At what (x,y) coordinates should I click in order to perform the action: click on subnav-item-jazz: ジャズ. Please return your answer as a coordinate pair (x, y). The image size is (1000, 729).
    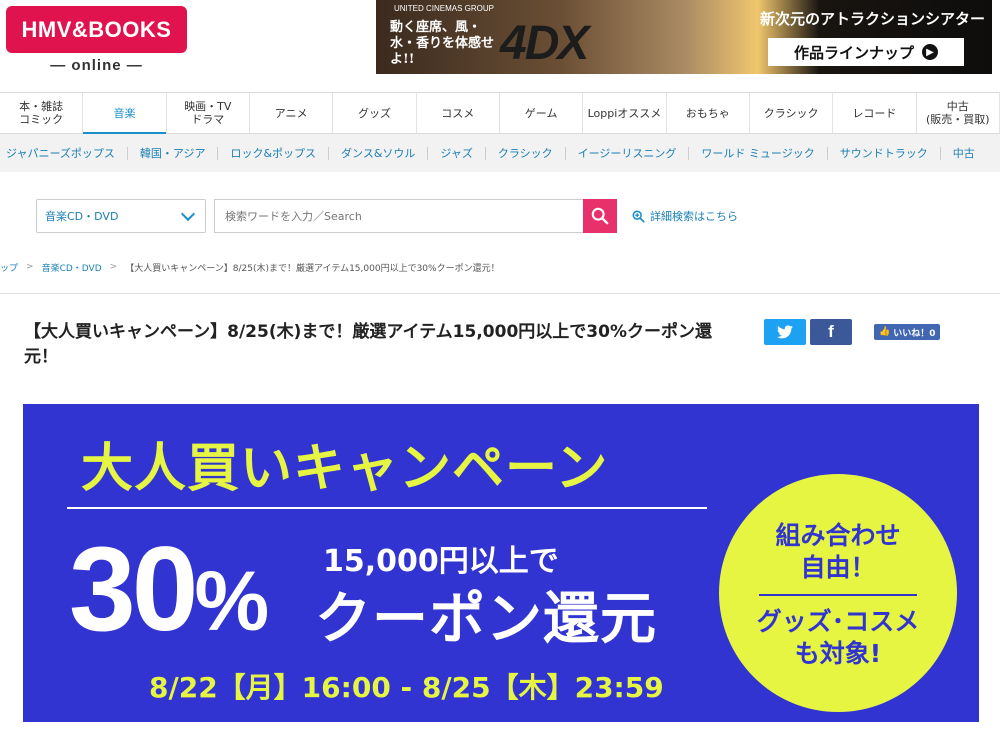
    Looking at the image, I should click on (457, 153).